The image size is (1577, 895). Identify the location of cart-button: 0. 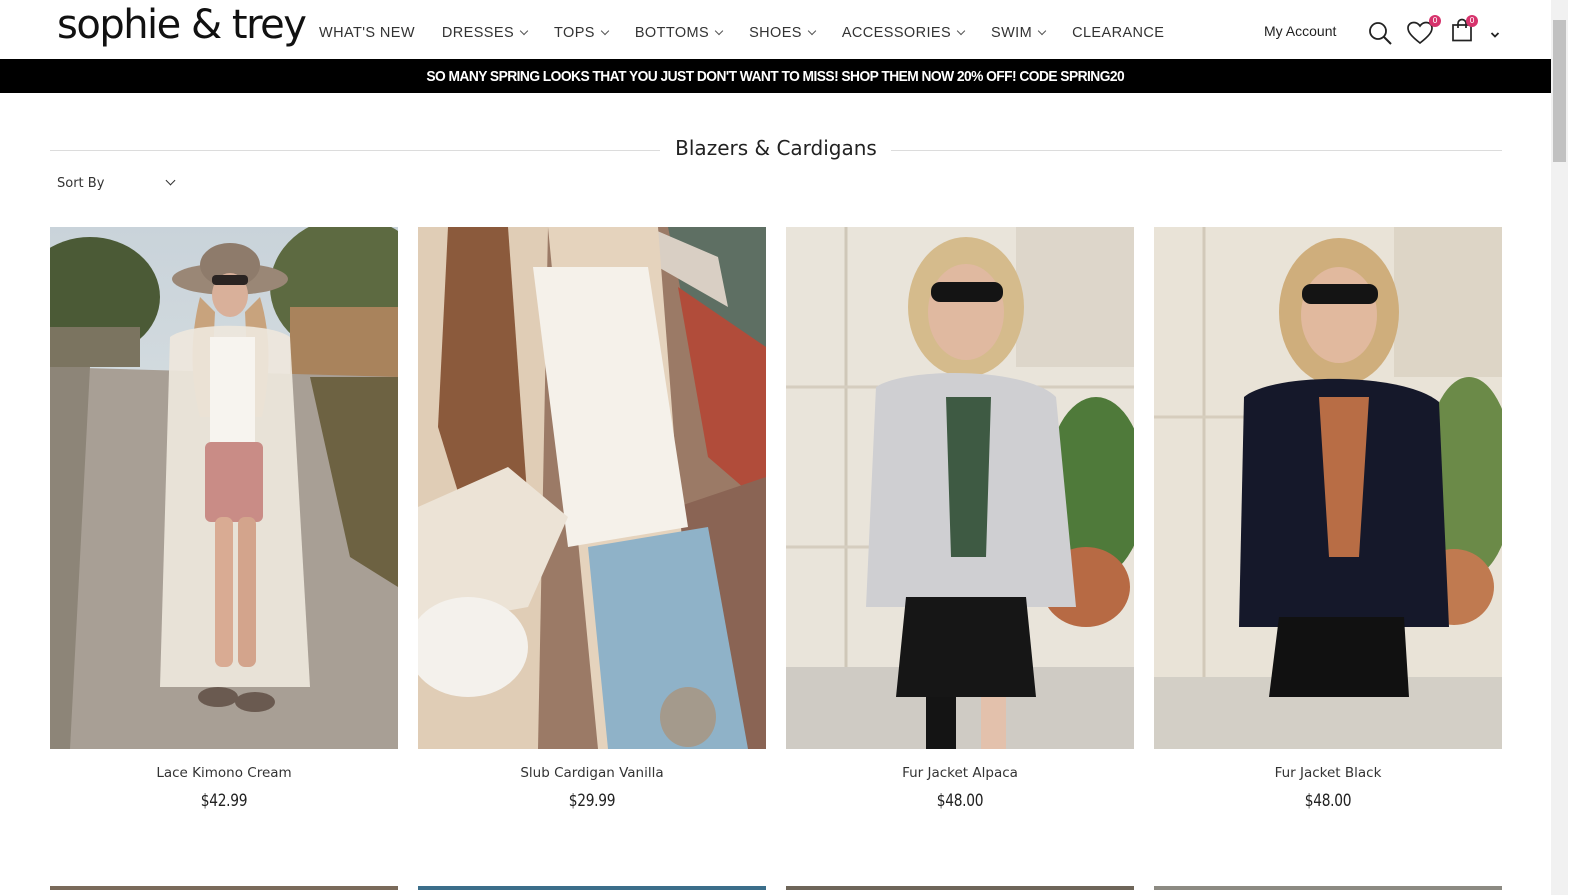
(1464, 29).